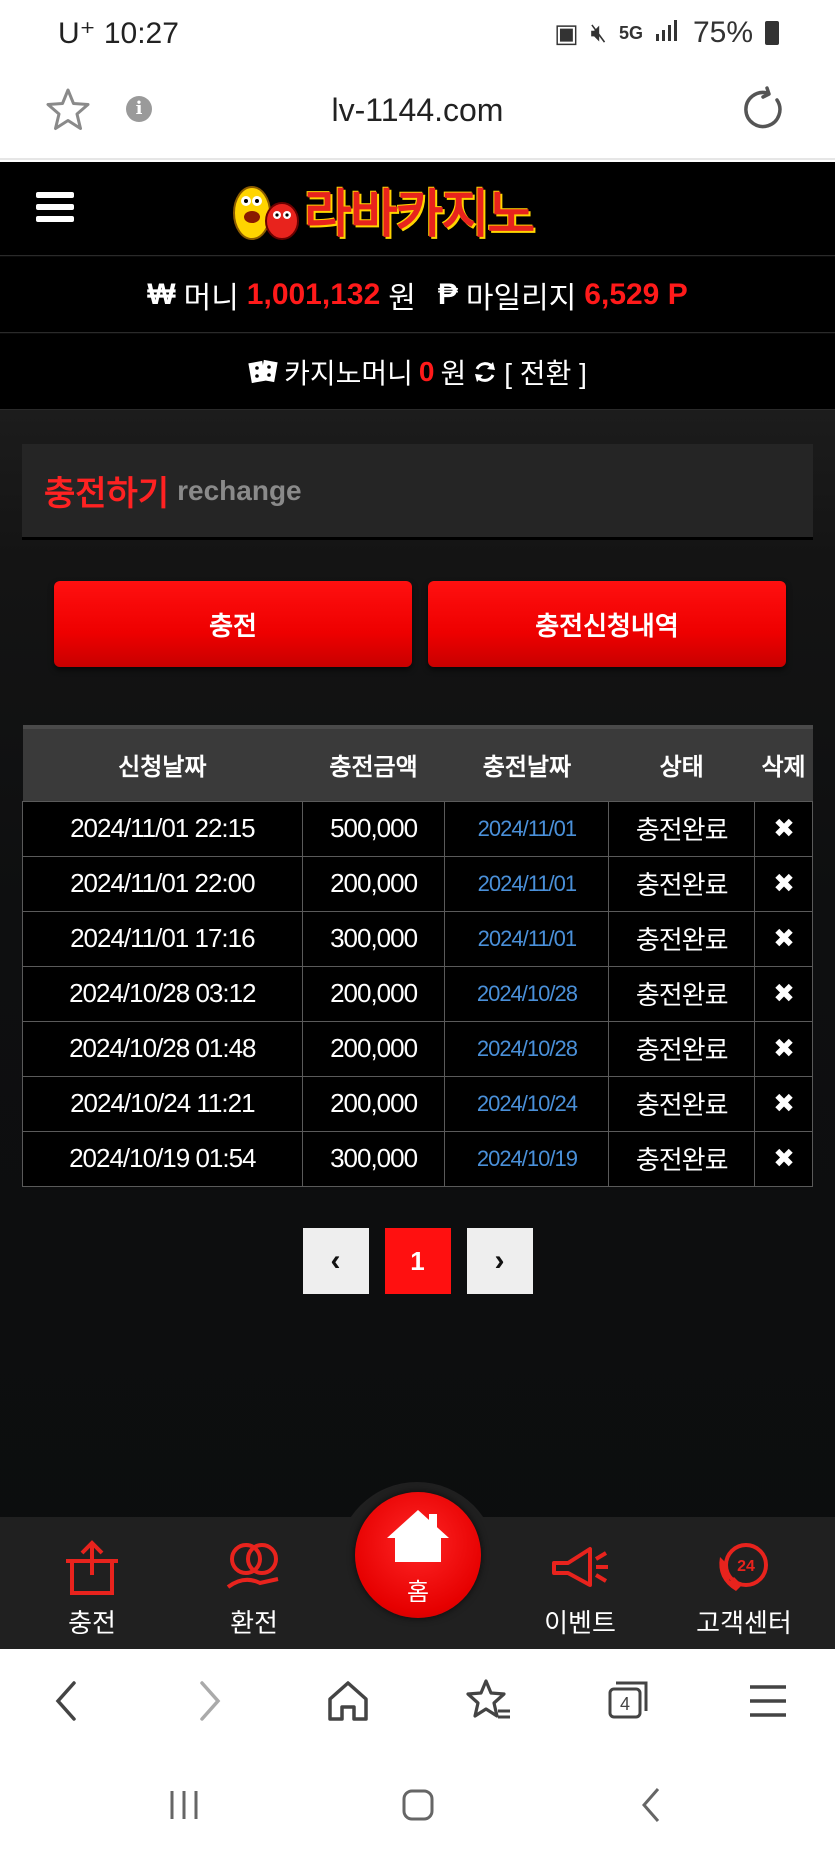 The height and width of the screenshot is (1856, 835). What do you see at coordinates (162, 883) in the screenshot?
I see `request-date-cell: 2024/11/01 22:00` at bounding box center [162, 883].